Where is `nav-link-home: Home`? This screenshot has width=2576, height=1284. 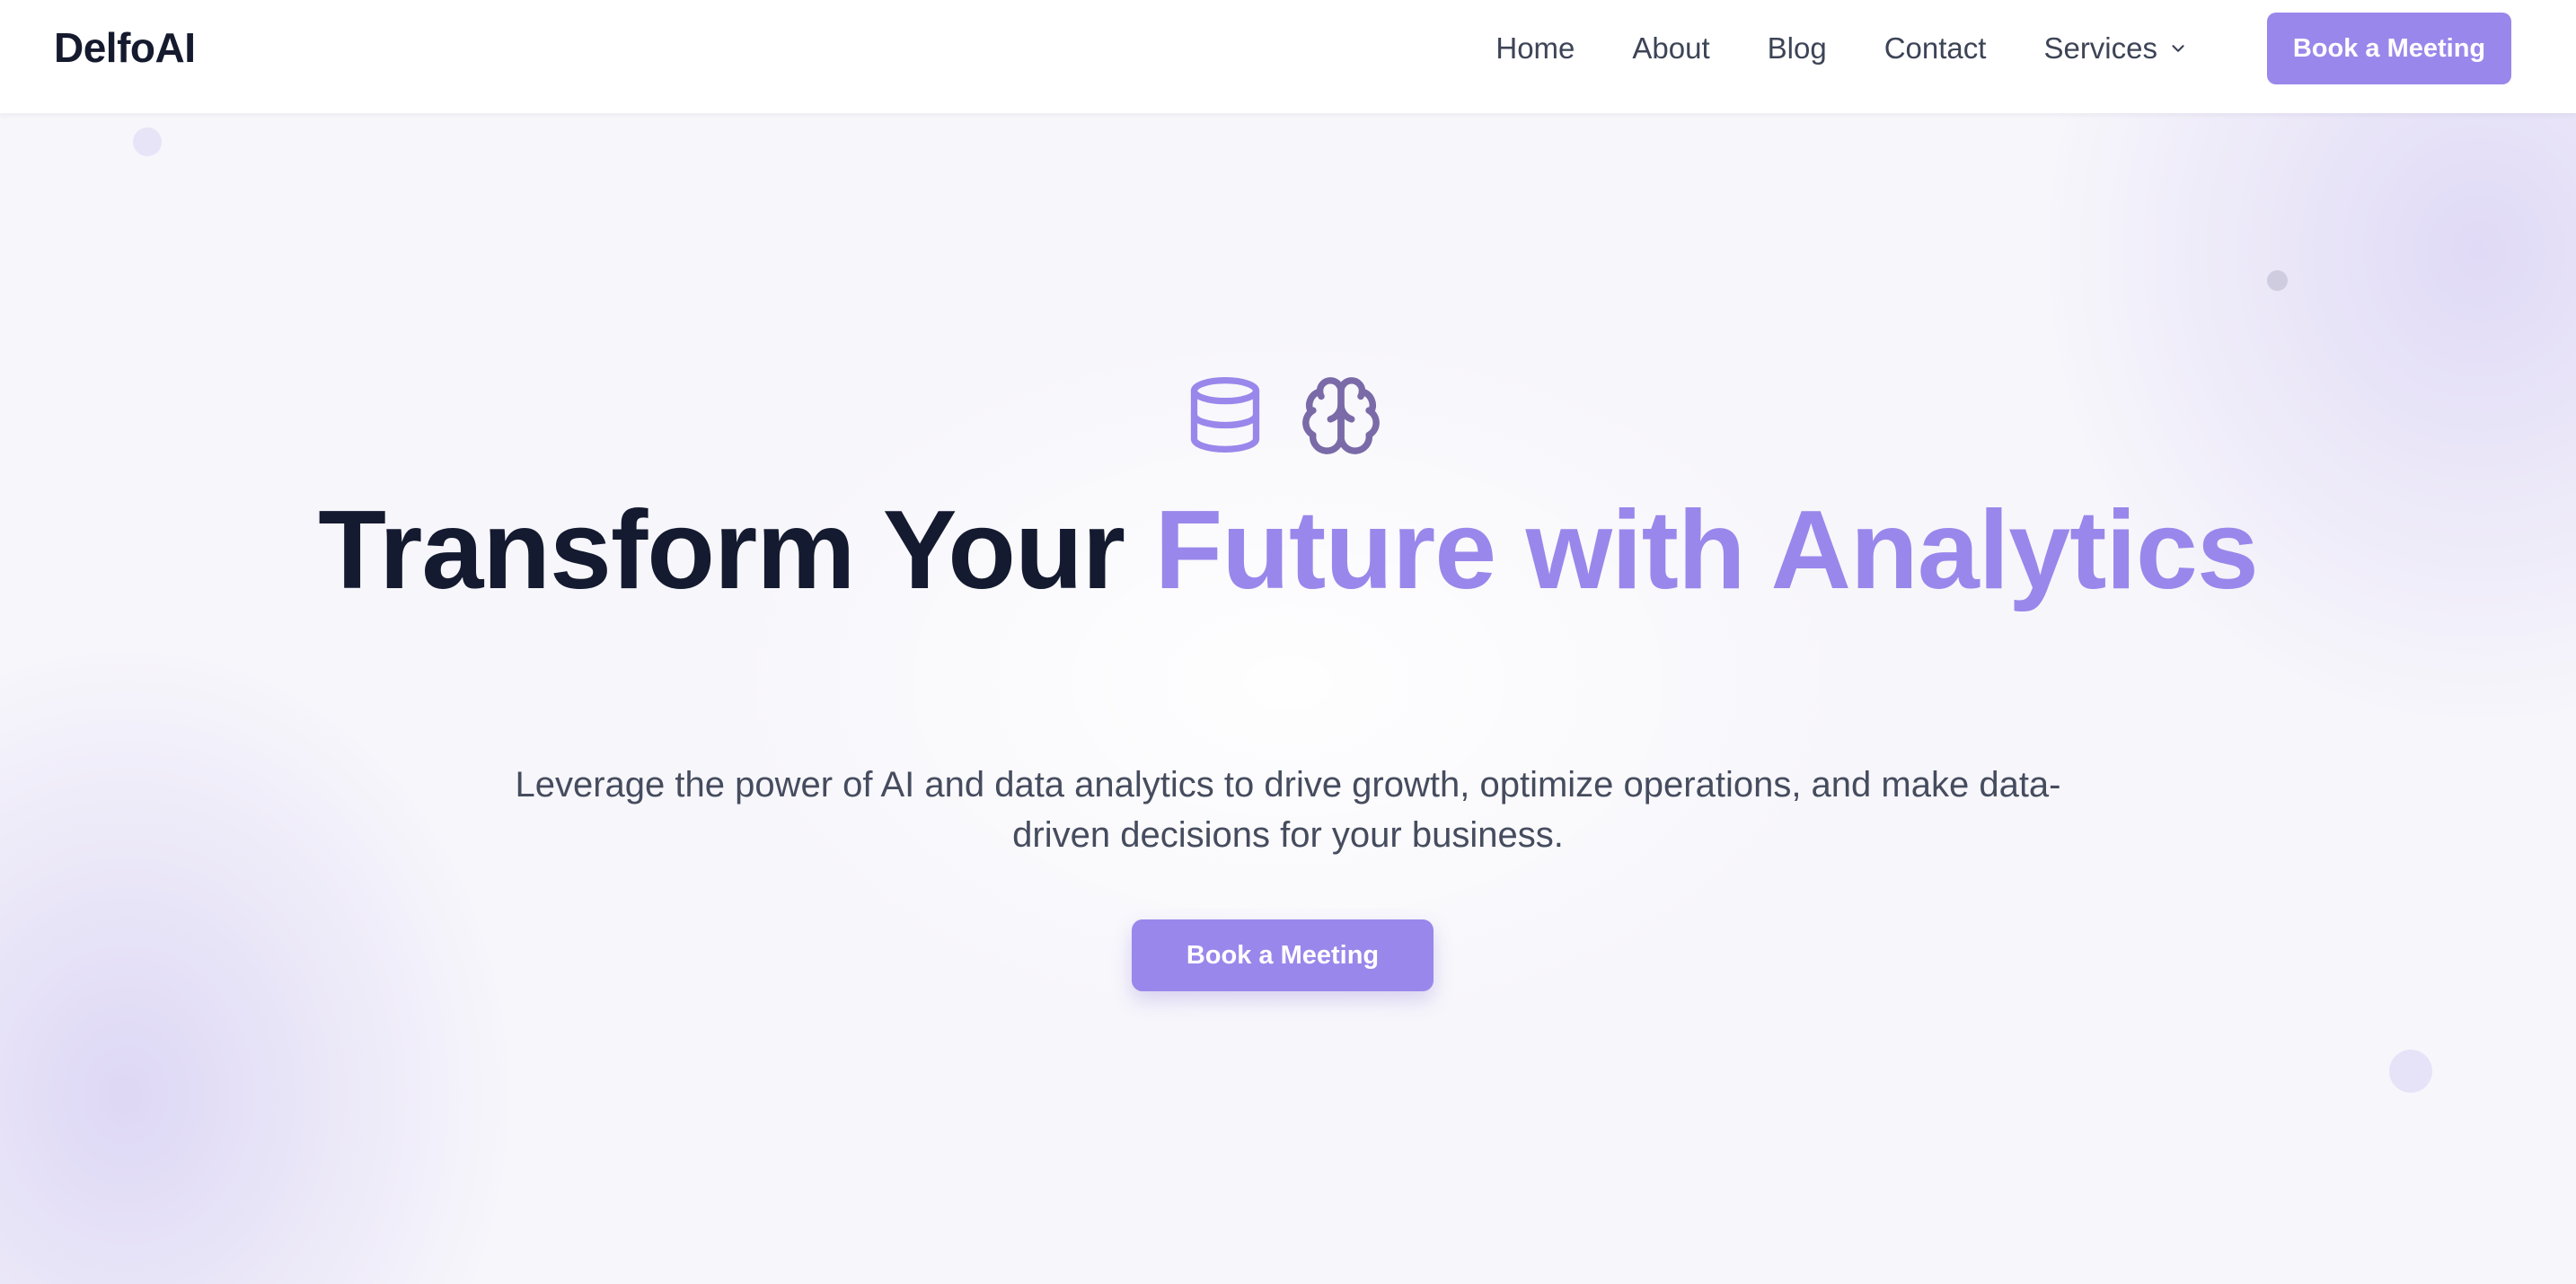 nav-link-home: Home is located at coordinates (1535, 48).